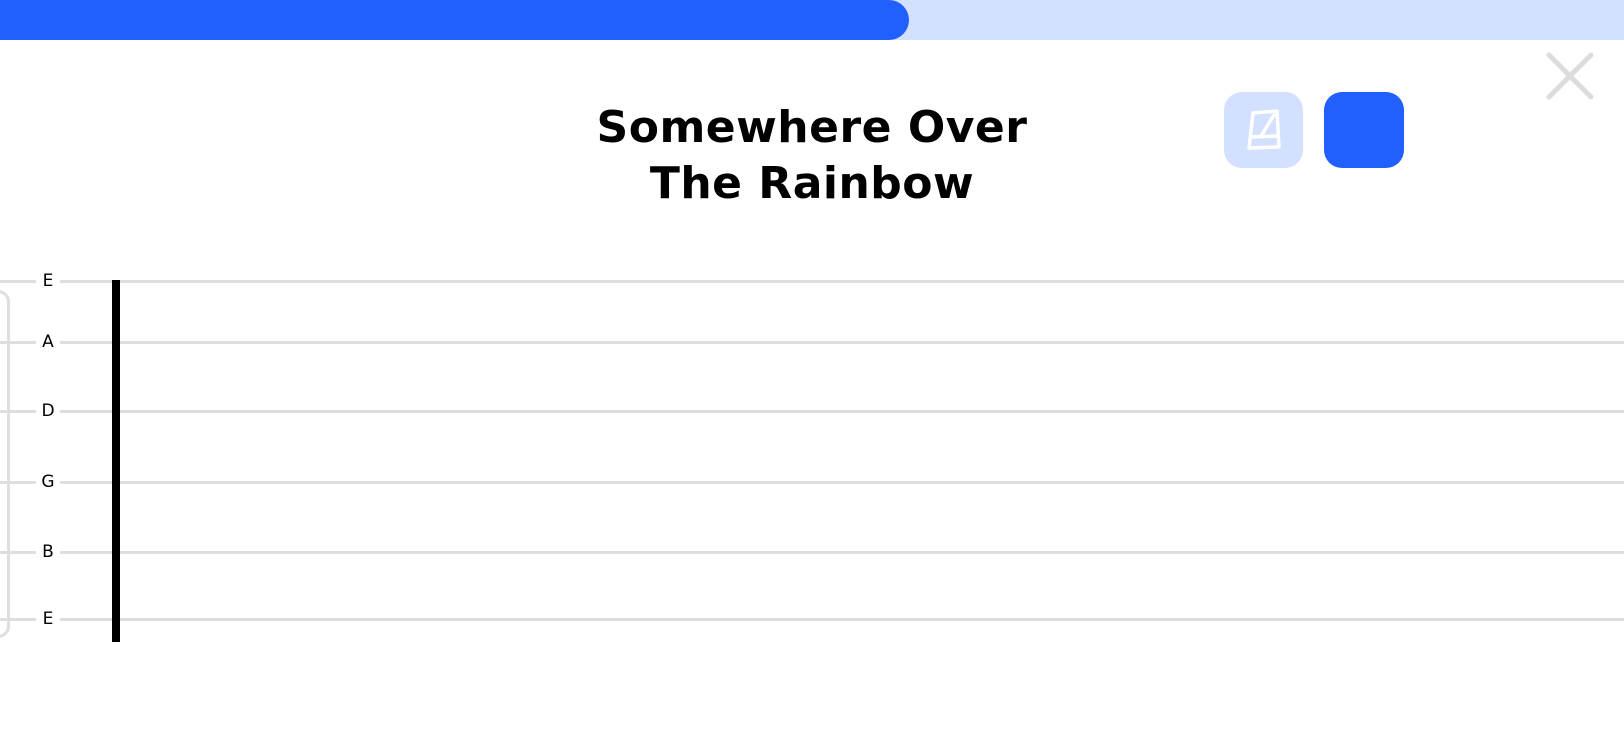 This screenshot has height=750, width=1624. I want to click on primary-action-button, so click(1364, 130).